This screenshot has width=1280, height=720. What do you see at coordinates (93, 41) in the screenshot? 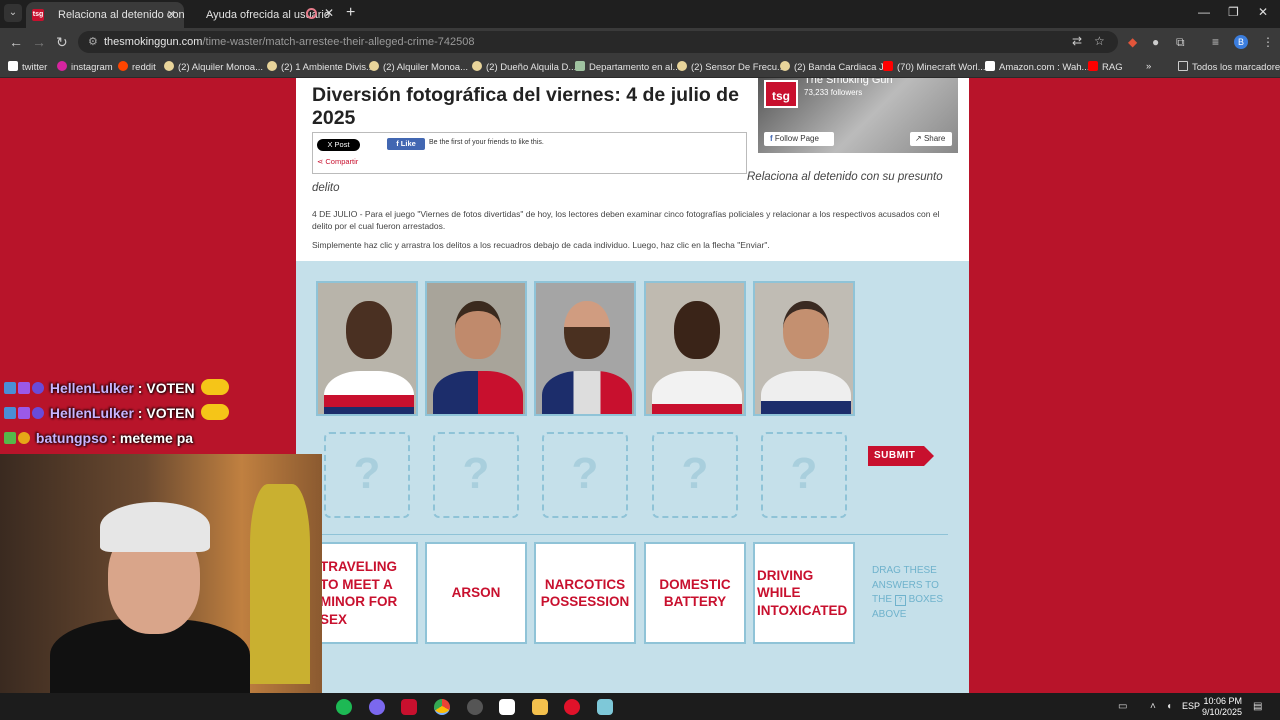
I see `site-info-icon: ⚙` at bounding box center [93, 41].